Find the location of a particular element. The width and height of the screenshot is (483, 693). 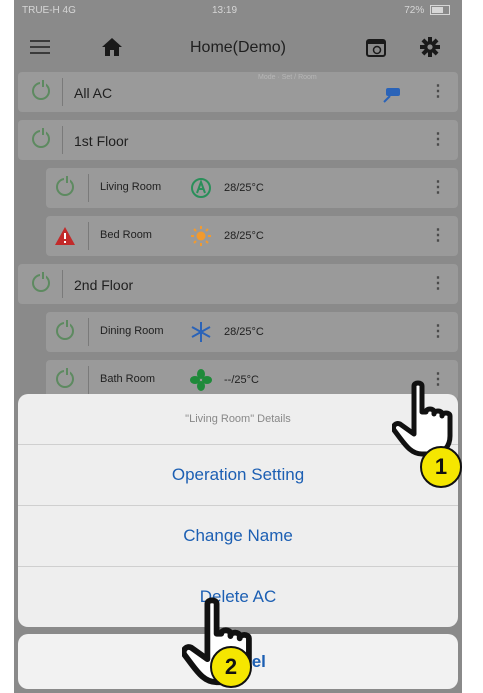

page-title: Home(Demo) is located at coordinates (237, 47).